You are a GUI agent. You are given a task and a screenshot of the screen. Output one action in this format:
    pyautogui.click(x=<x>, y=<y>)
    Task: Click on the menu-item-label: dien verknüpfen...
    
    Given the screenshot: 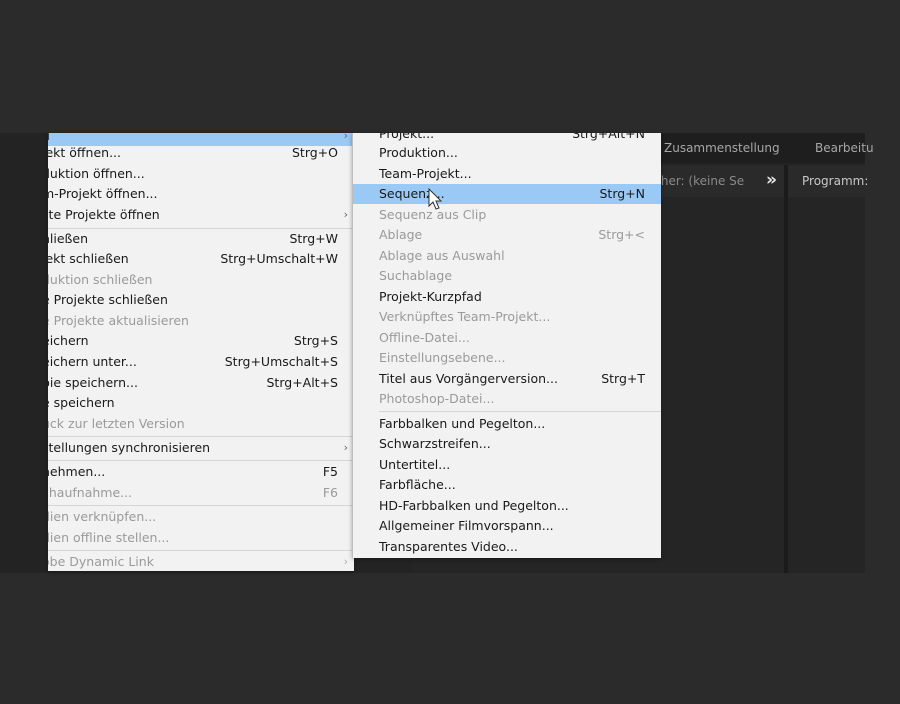 What is the action you would take?
    pyautogui.click(x=102, y=516)
    